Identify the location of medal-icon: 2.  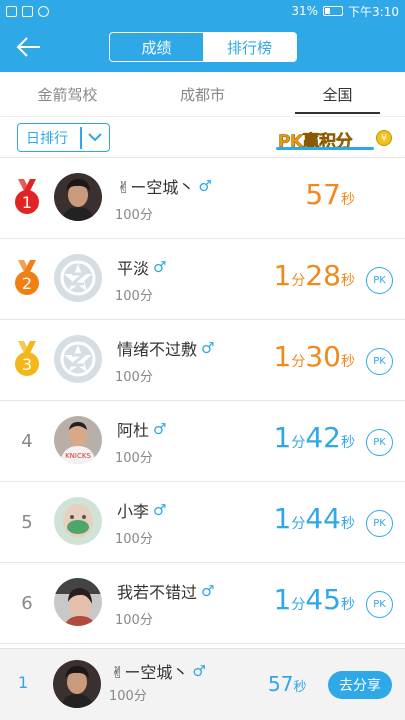
(27, 278).